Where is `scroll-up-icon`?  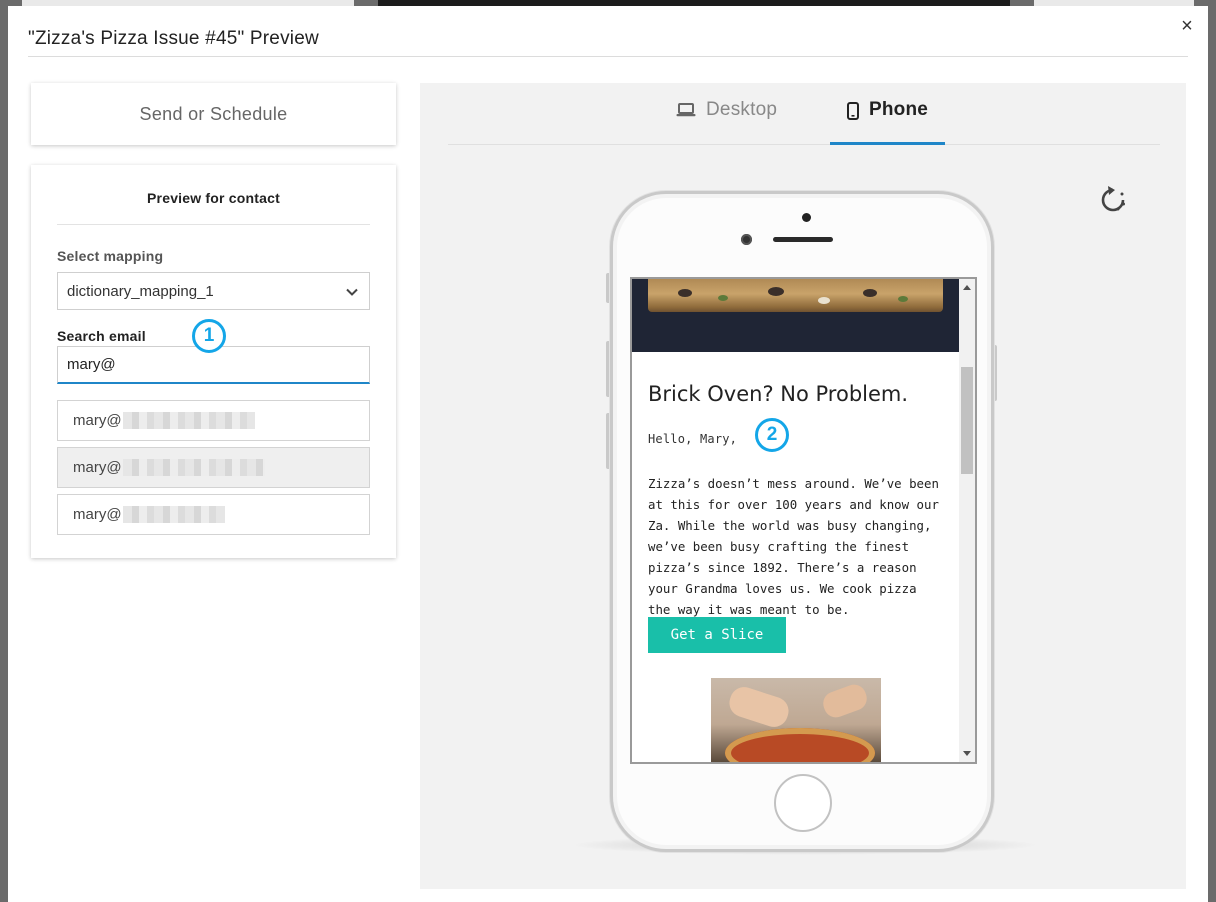
scroll-up-icon is located at coordinates (967, 287).